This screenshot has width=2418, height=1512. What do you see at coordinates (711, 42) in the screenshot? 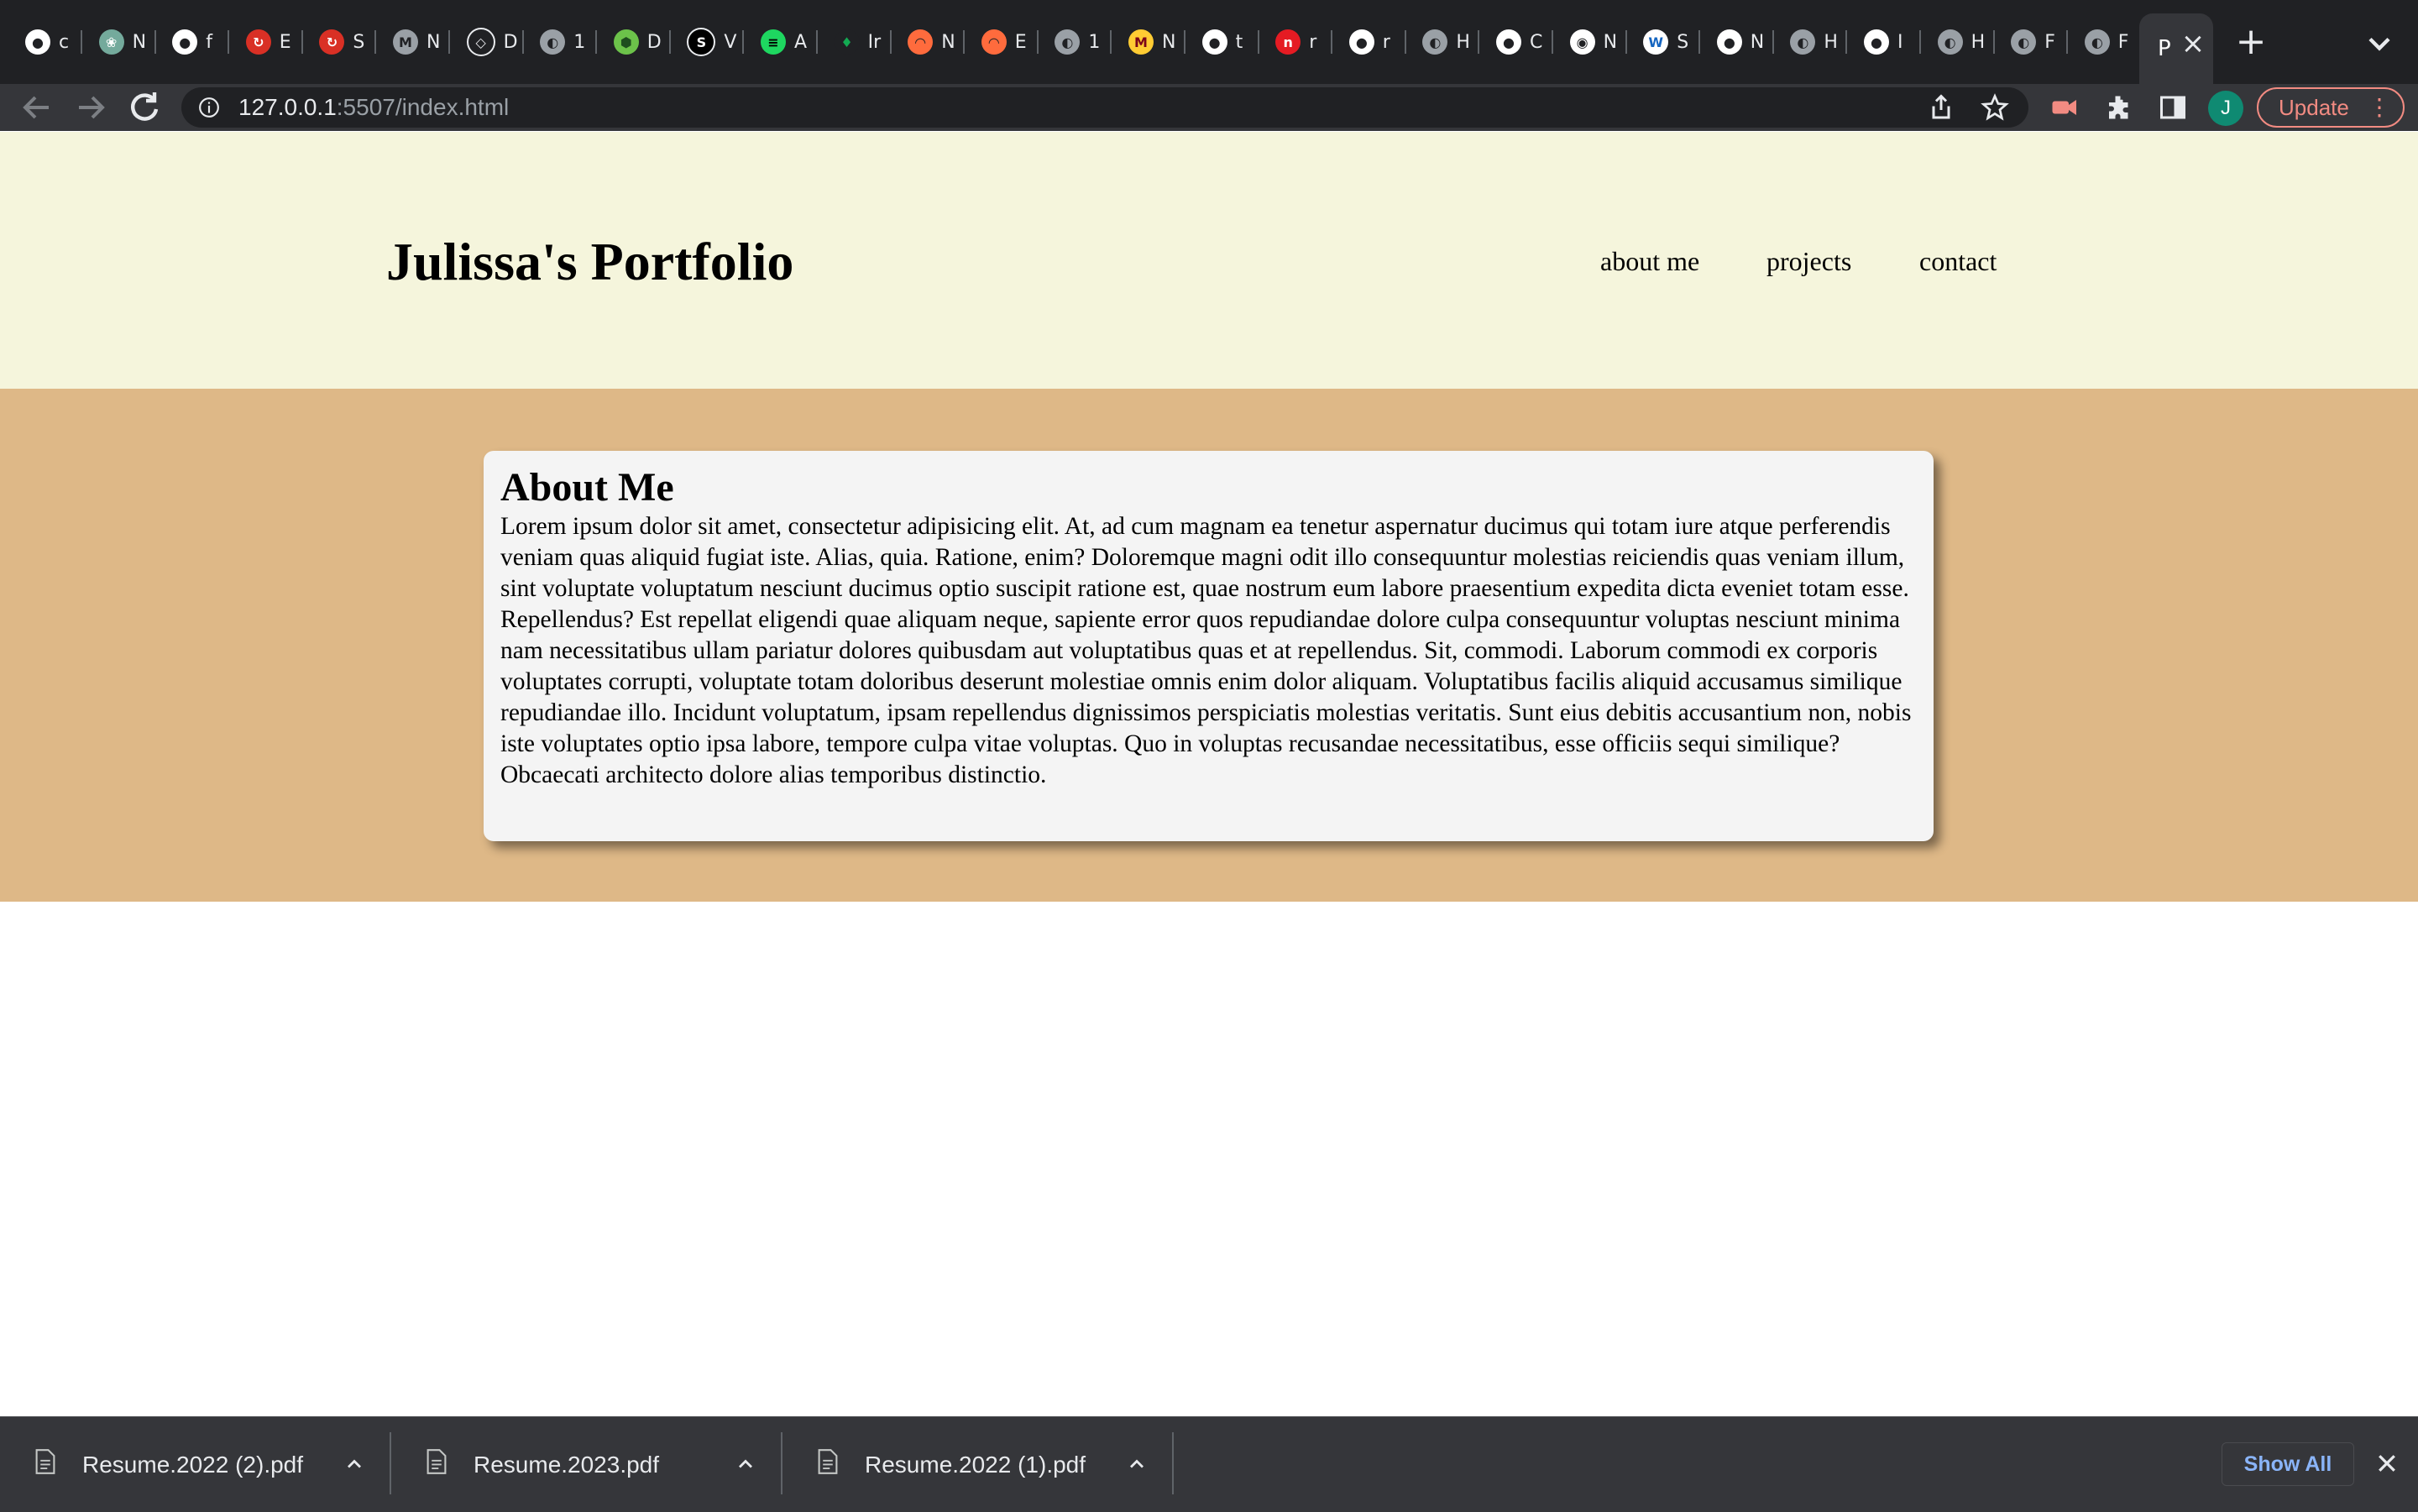
I see `browser-tab: SV` at bounding box center [711, 42].